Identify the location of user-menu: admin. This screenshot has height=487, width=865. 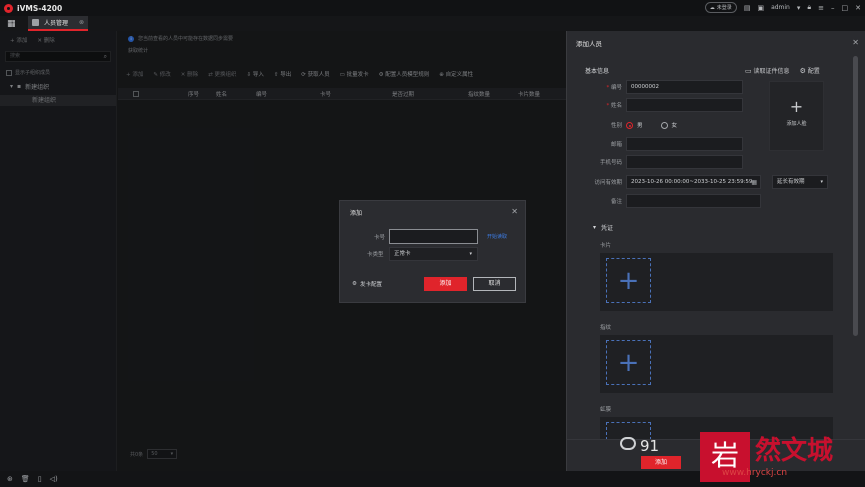
(780, 7).